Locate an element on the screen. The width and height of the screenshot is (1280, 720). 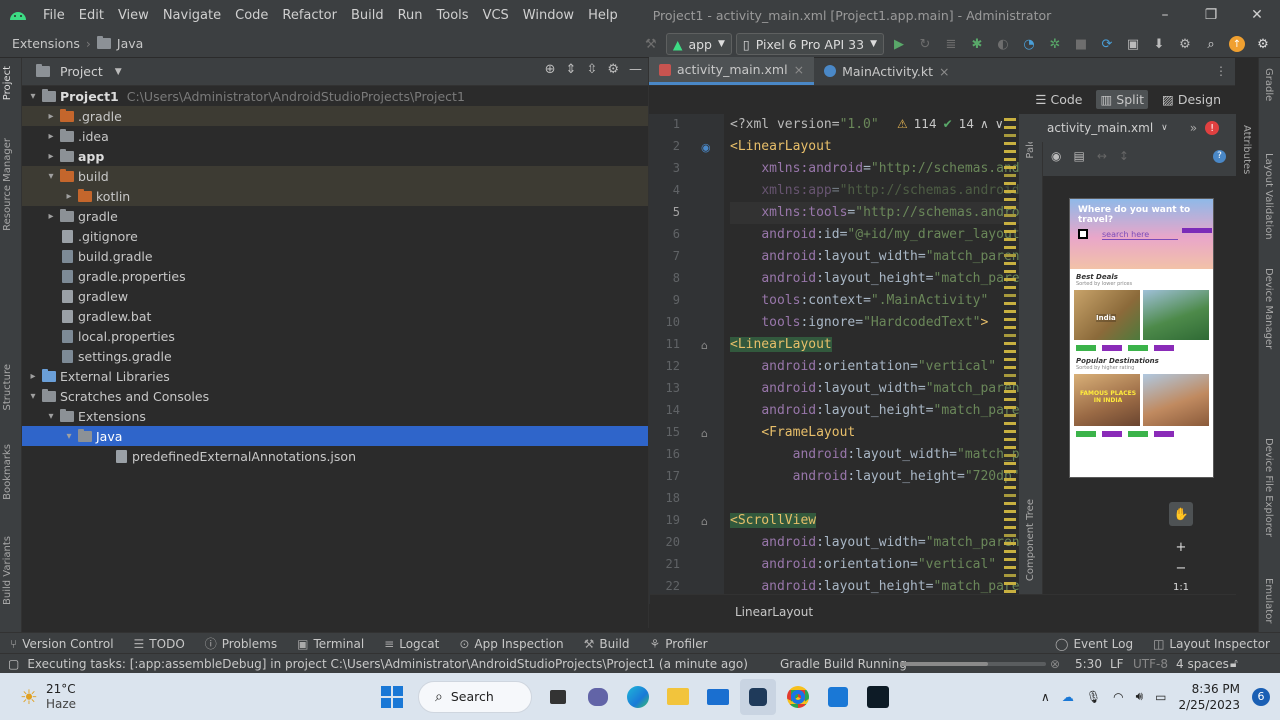
device-select: ▯ Pixel 6 Pro API 33 ▼ is located at coordinates (809, 44).